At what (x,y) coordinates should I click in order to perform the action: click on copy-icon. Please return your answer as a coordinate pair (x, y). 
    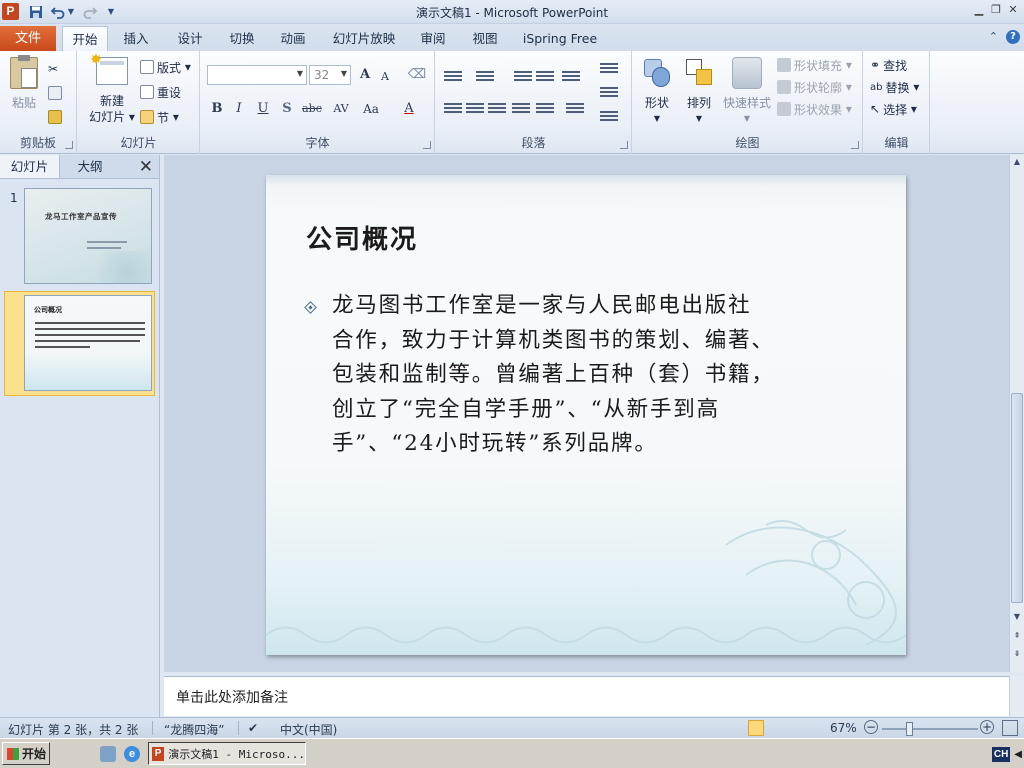
    Looking at the image, I should click on (56, 93).